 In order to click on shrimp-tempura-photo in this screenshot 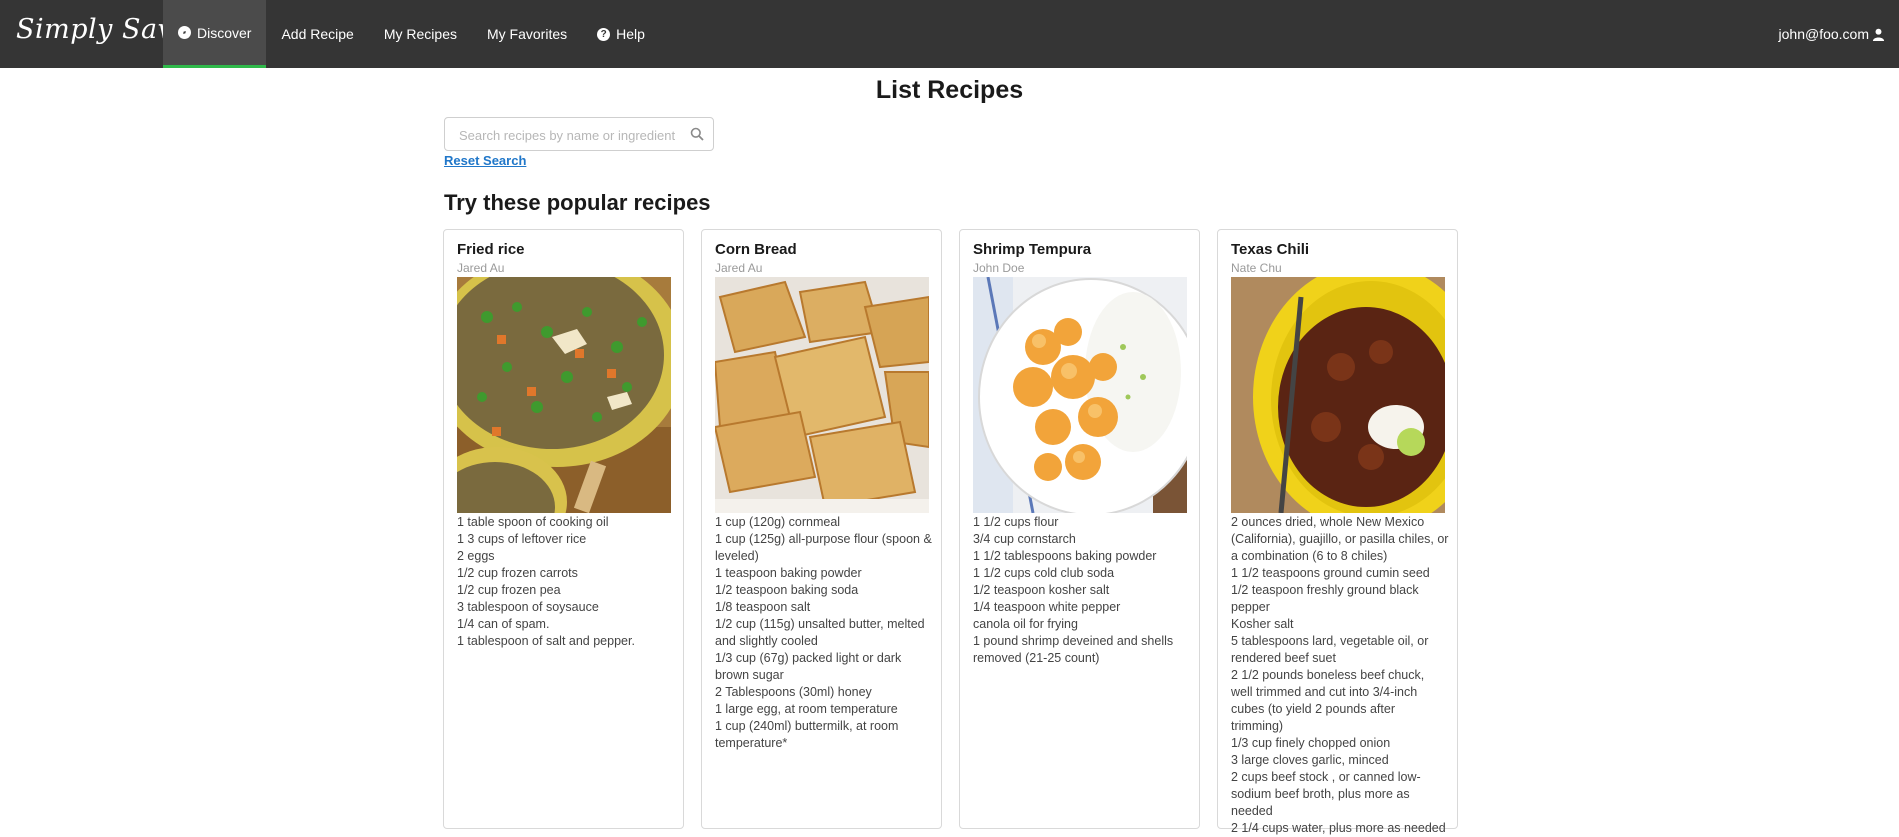, I will do `click(1080, 395)`.